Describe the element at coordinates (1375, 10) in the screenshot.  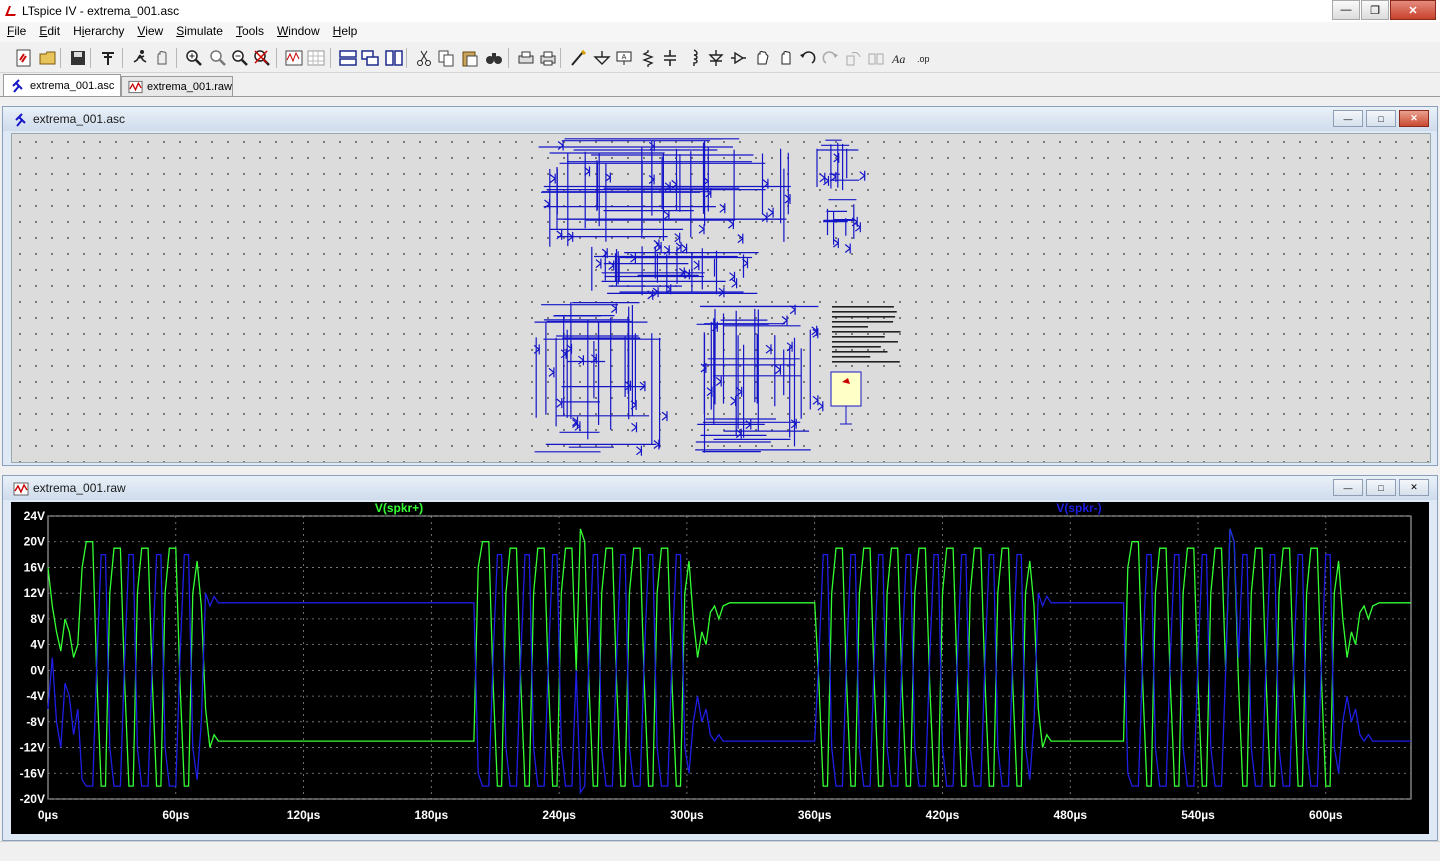
I see `restore-button: ❐` at that location.